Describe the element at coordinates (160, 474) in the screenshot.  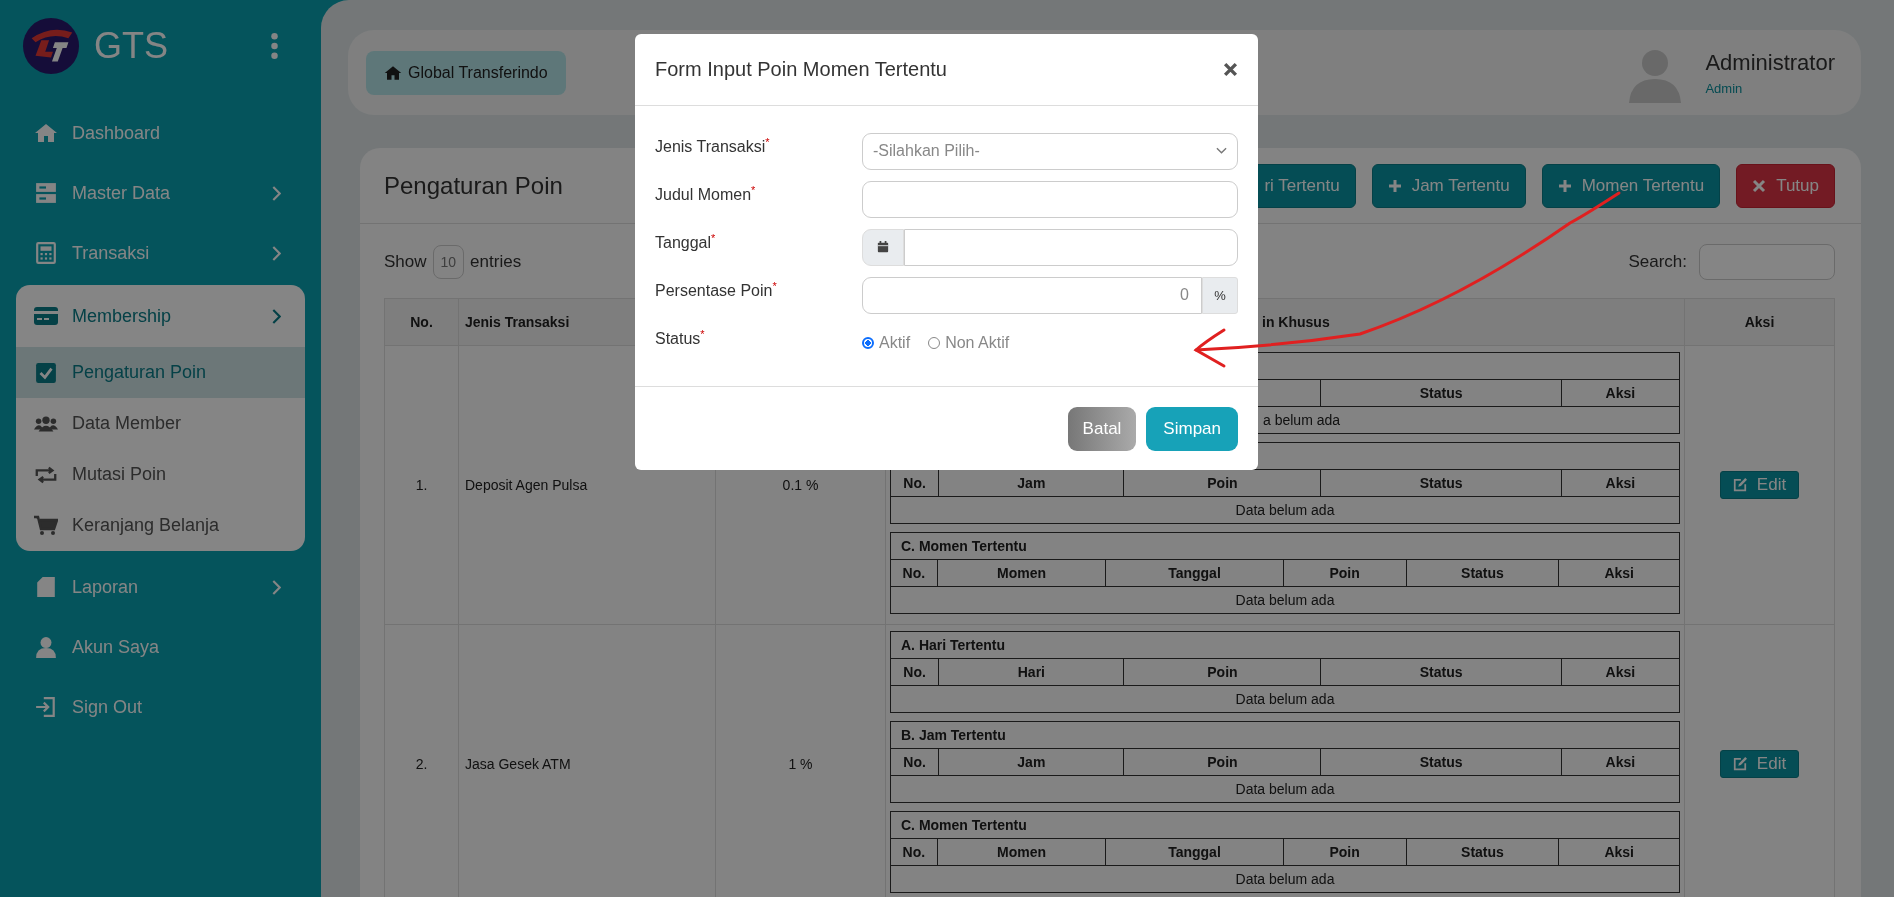
I see `sidebar-subitem: Mutasi Poin` at that location.